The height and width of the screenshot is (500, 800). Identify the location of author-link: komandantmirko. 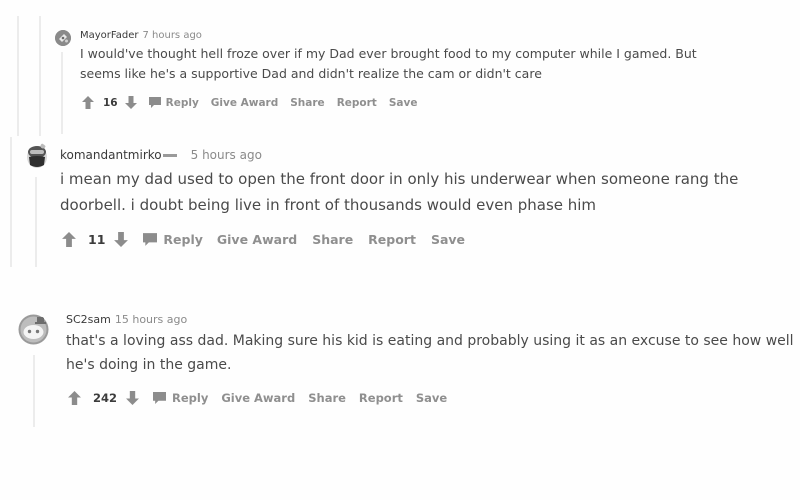
(111, 155).